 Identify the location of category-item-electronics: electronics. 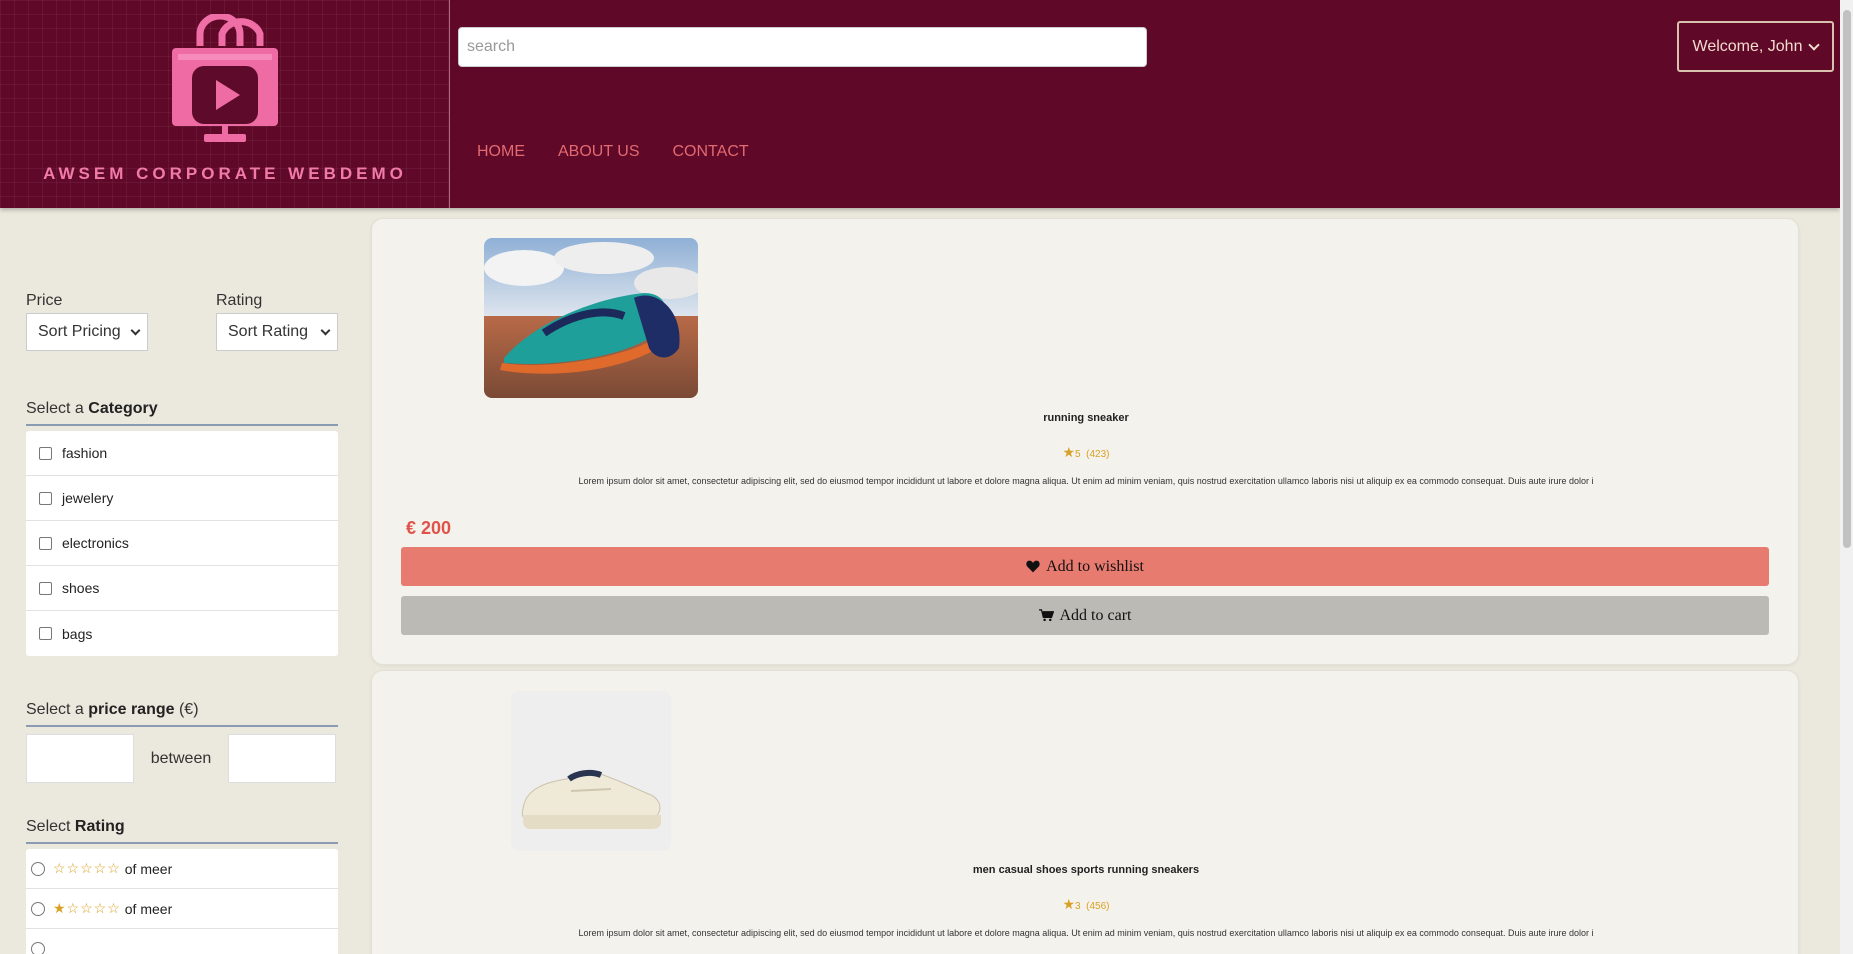
(182, 543).